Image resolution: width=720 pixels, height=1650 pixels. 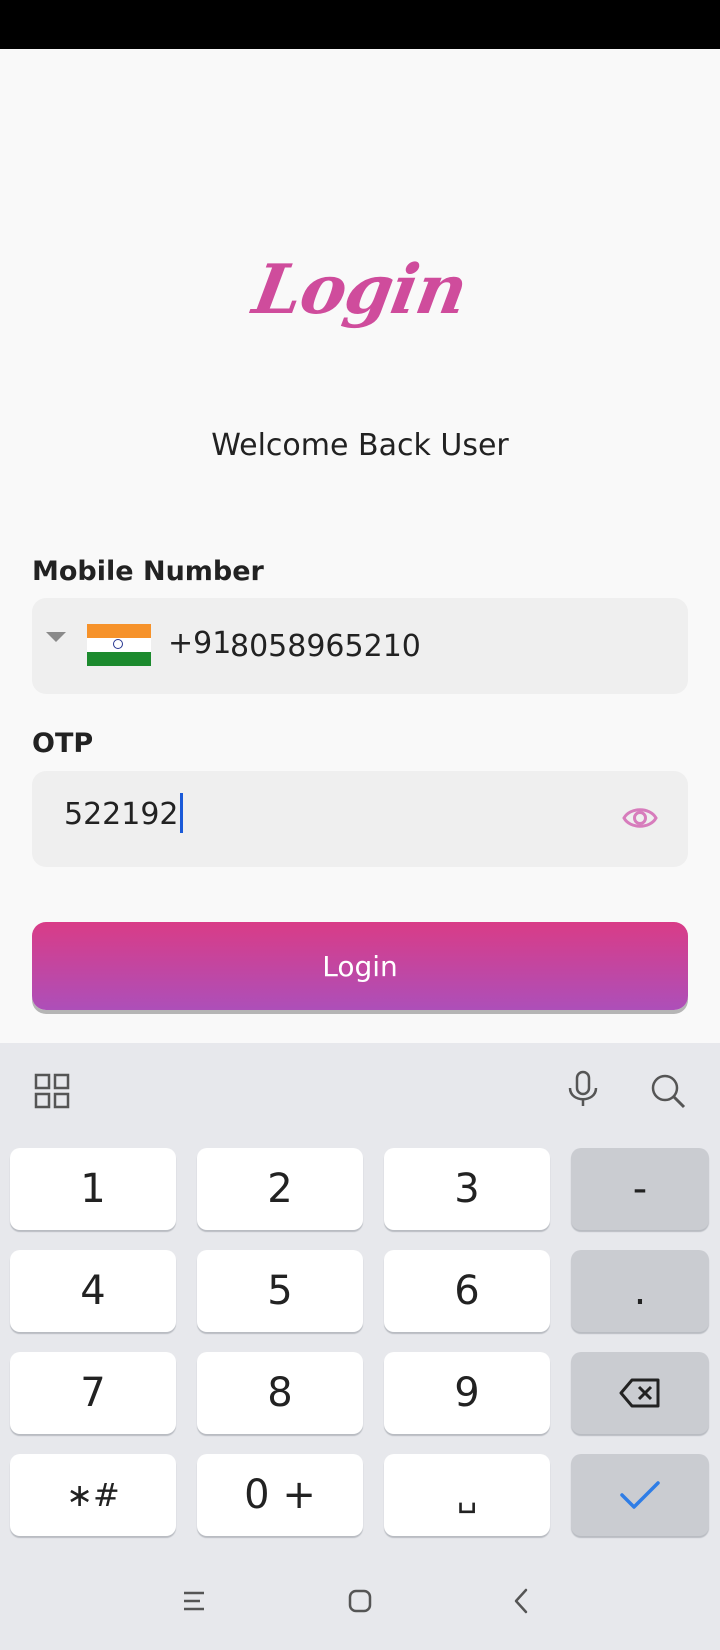 What do you see at coordinates (360, 290) in the screenshot?
I see `page-title: Login` at bounding box center [360, 290].